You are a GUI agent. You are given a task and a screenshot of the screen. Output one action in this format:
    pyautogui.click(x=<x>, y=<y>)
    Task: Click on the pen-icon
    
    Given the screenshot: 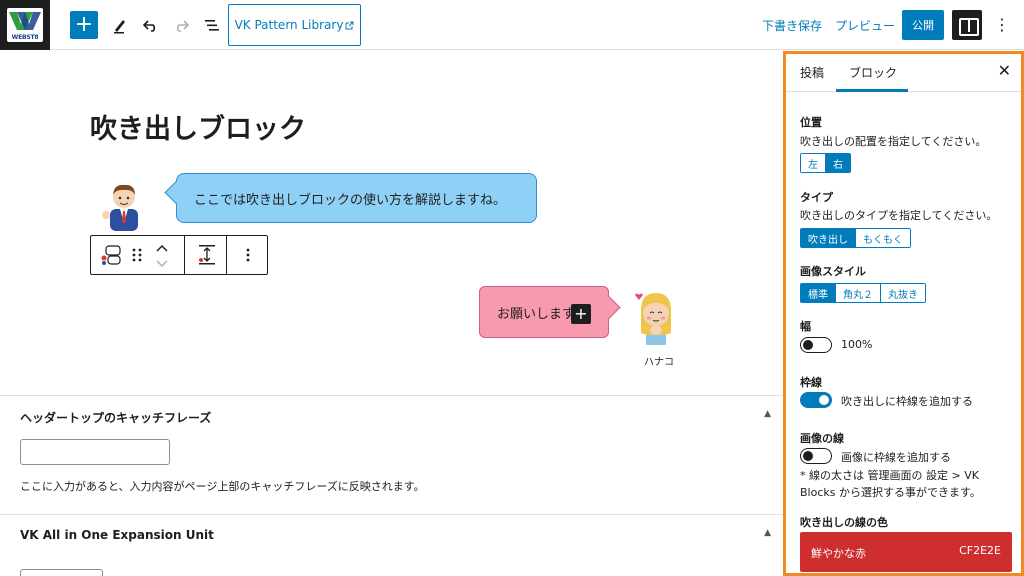 What is the action you would take?
    pyautogui.click(x=119, y=27)
    